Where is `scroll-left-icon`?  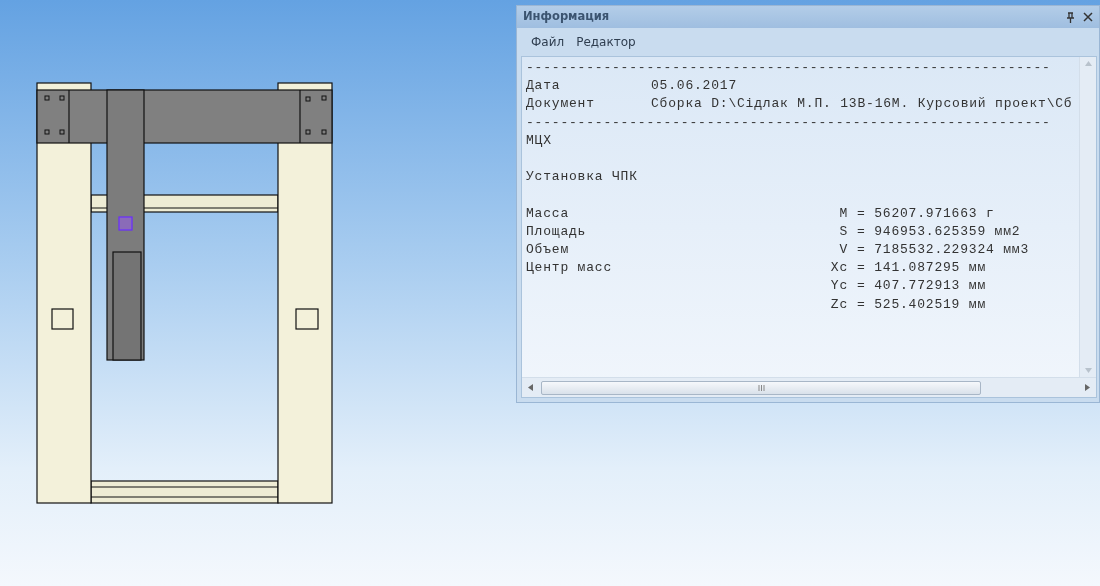
scroll-left-icon is located at coordinates (530, 387).